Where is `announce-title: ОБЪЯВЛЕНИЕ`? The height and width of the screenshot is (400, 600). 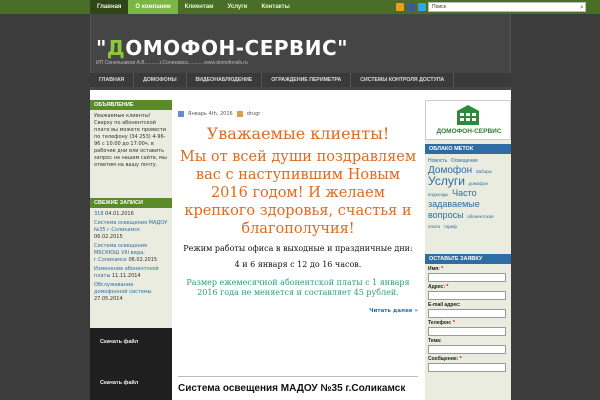
announce-title: ОБЪЯВЛЕНИЕ is located at coordinates (131, 105).